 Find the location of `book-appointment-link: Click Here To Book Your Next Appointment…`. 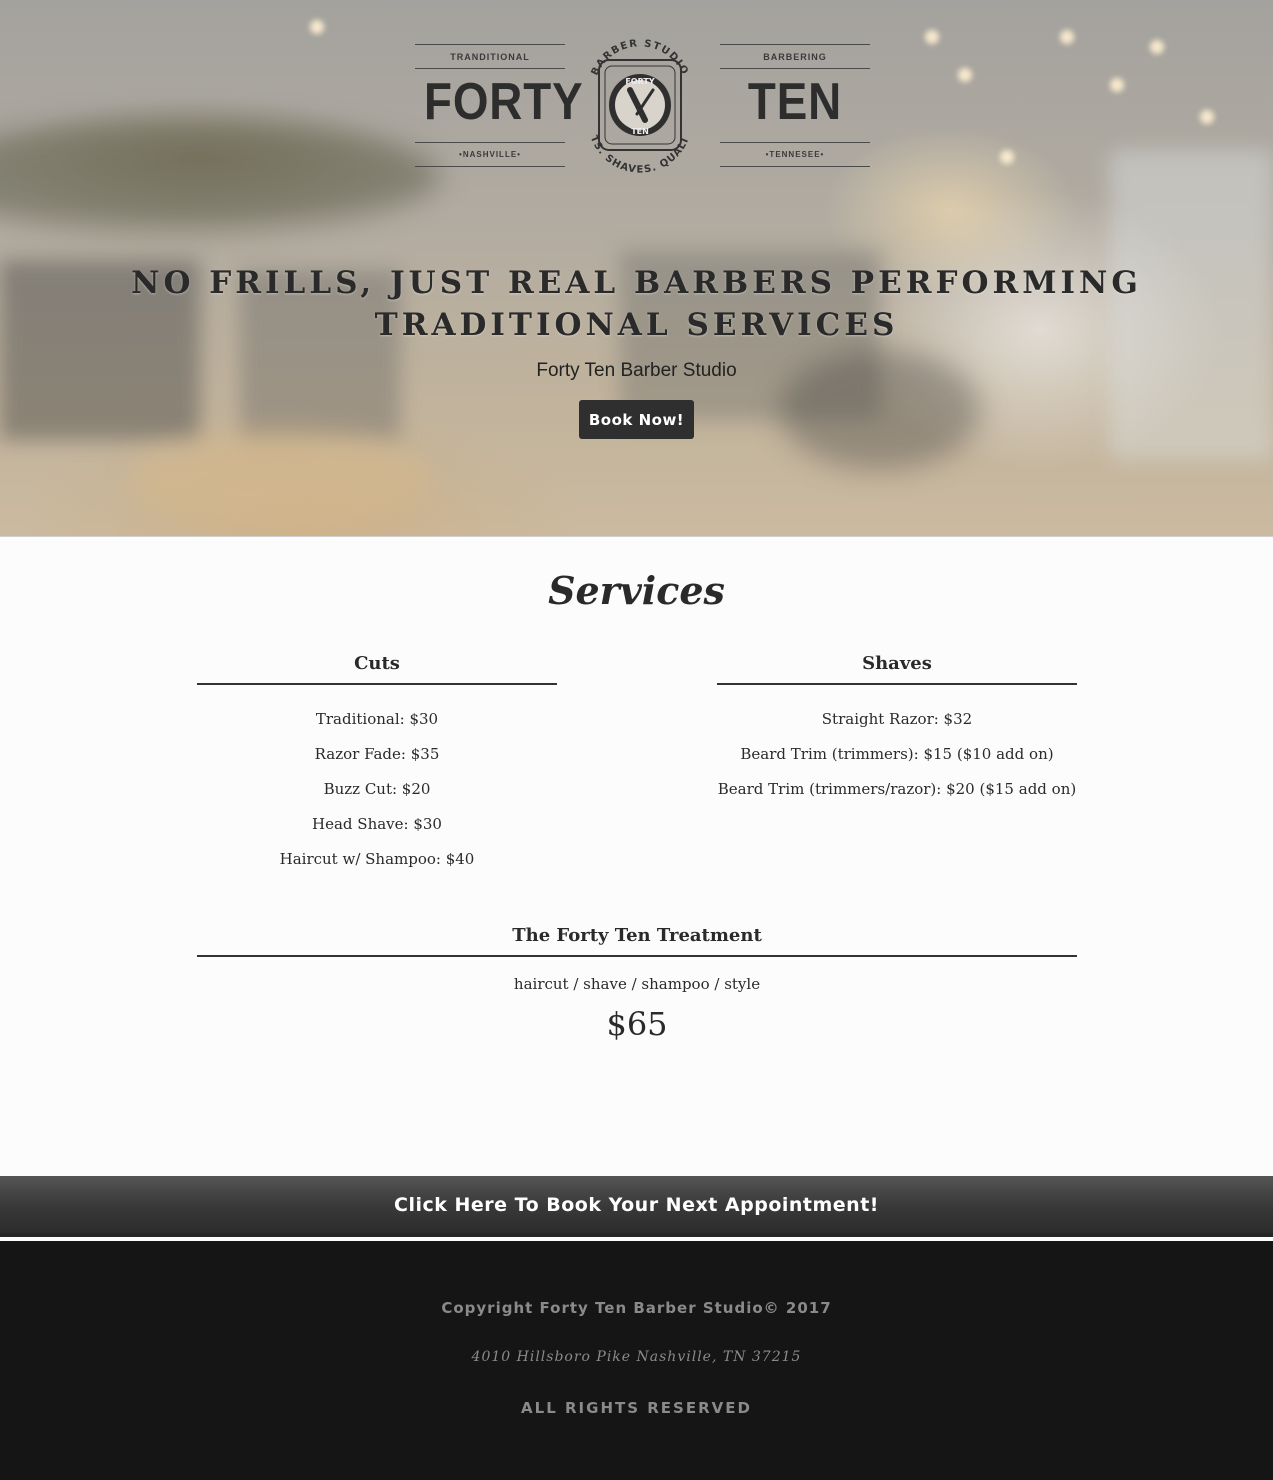

book-appointment-link: Click Here To Book Your Next Appointment… is located at coordinates (636, 1206).